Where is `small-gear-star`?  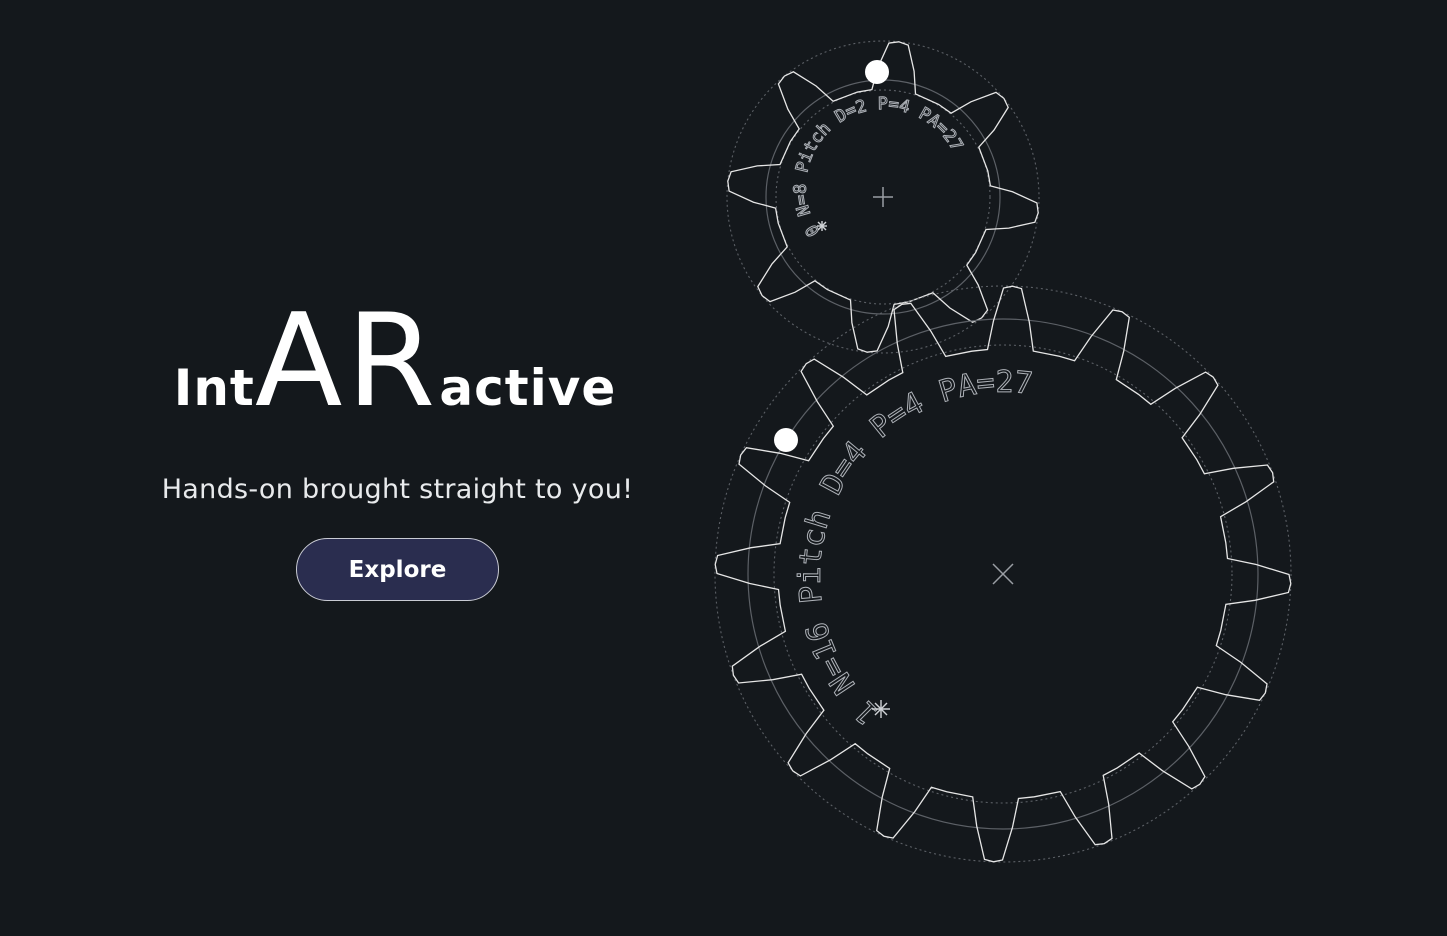 small-gear-star is located at coordinates (822, 226).